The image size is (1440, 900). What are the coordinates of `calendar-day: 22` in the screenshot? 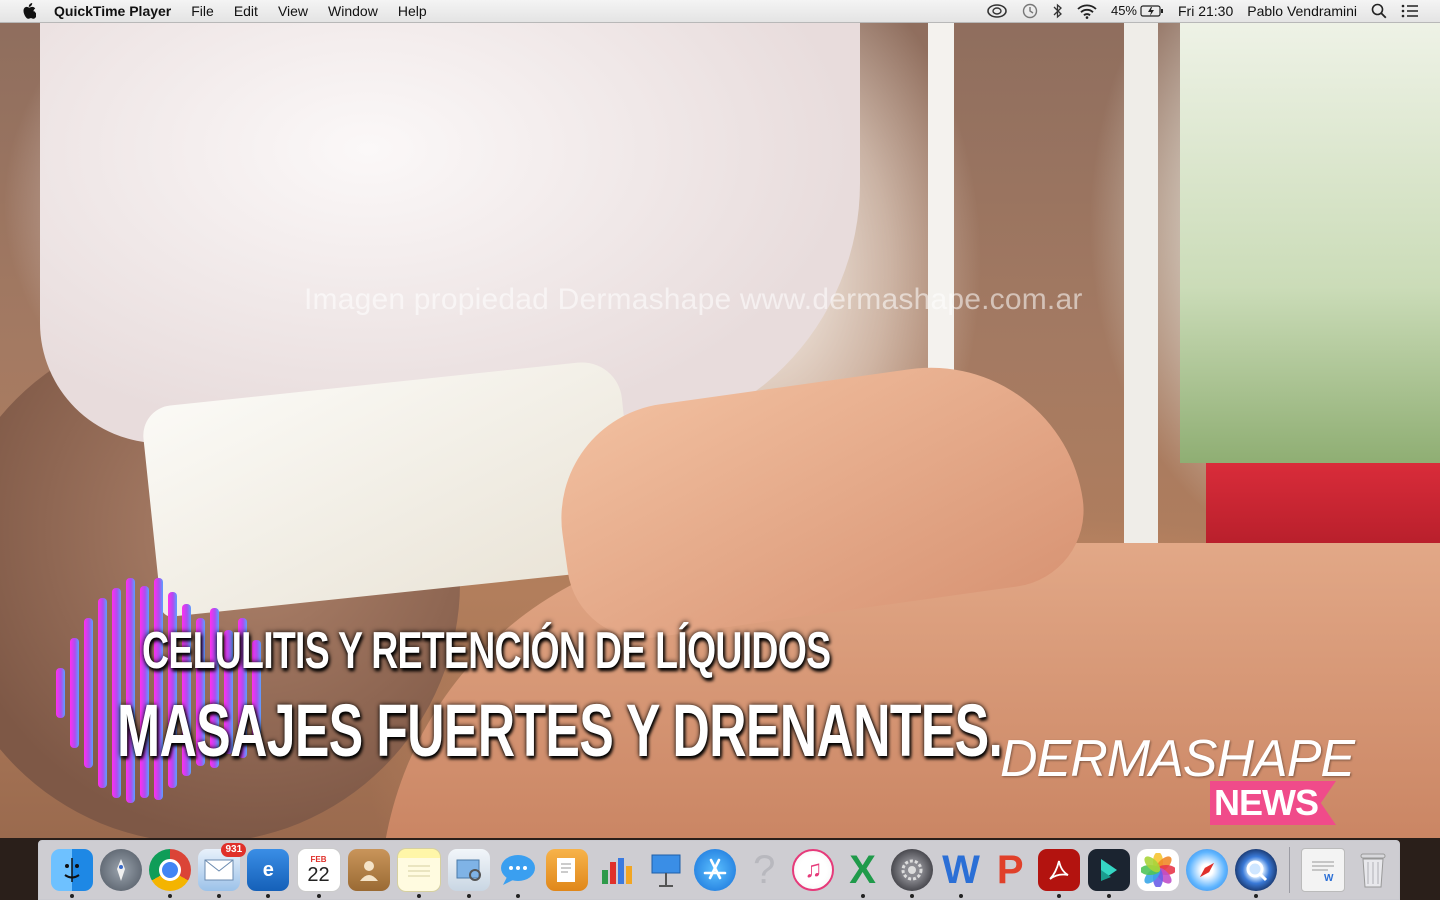 It's located at (318, 874).